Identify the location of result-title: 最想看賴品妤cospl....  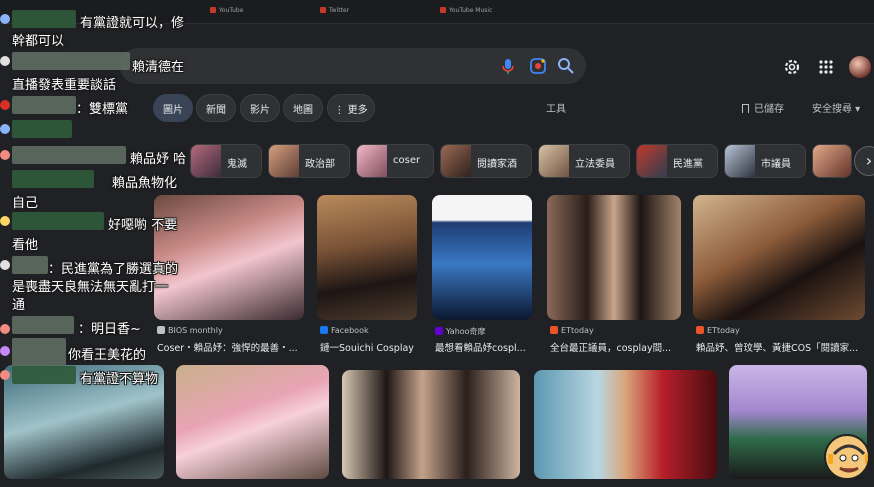
(485, 347).